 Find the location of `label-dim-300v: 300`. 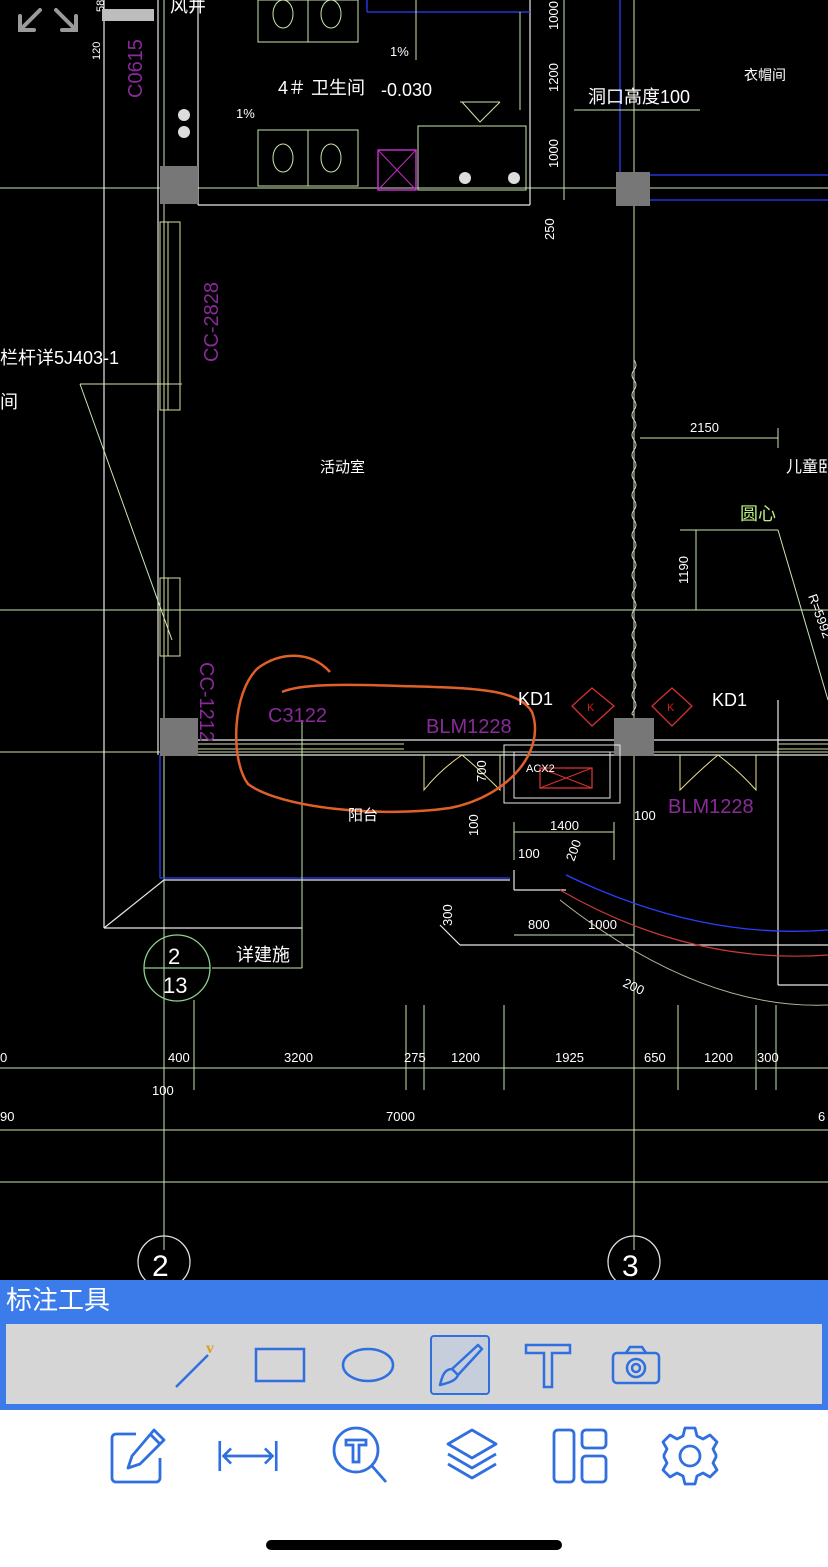

label-dim-300v: 300 is located at coordinates (447, 915).